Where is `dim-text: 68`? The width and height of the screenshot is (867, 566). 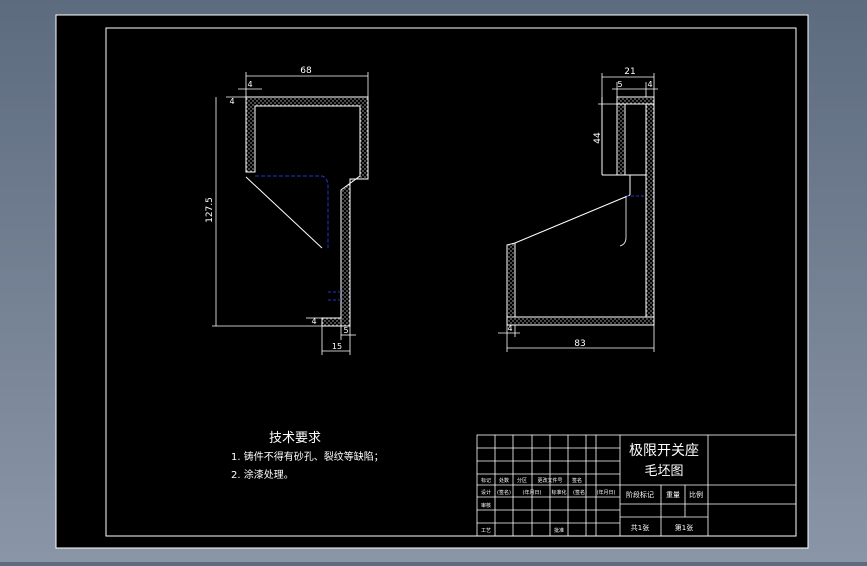 dim-text: 68 is located at coordinates (306, 71).